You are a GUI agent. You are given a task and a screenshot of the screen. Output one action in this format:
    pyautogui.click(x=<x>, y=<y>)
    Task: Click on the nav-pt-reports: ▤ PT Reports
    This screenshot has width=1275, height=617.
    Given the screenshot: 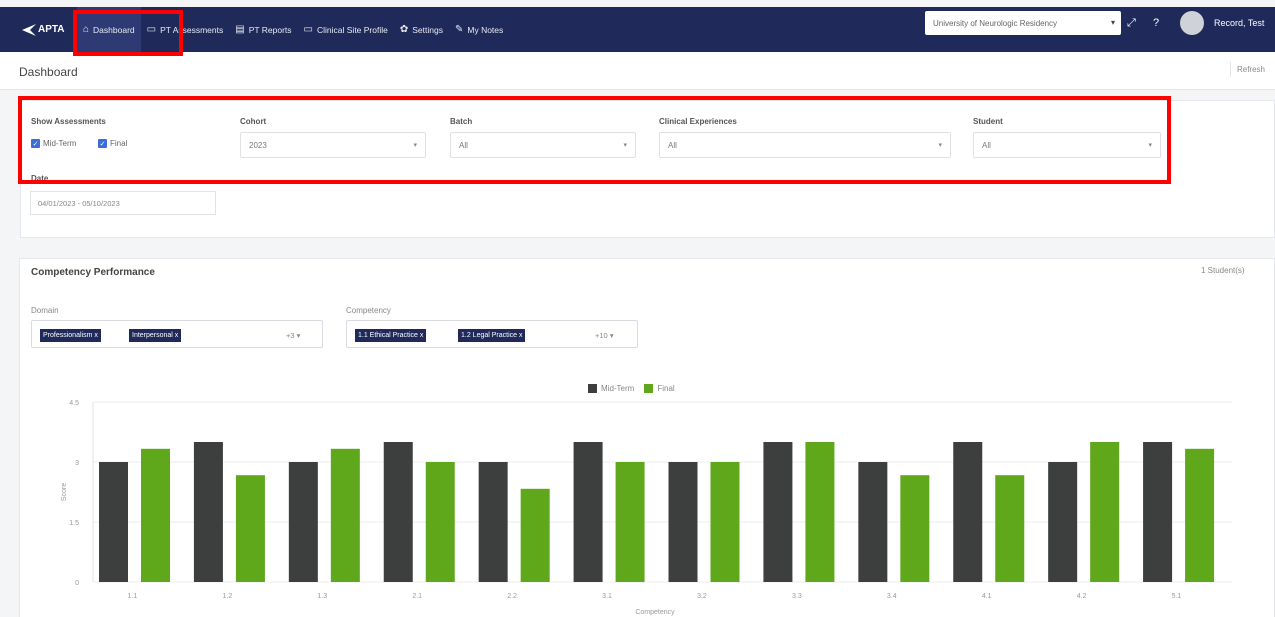 What is the action you would take?
    pyautogui.click(x=263, y=29)
    